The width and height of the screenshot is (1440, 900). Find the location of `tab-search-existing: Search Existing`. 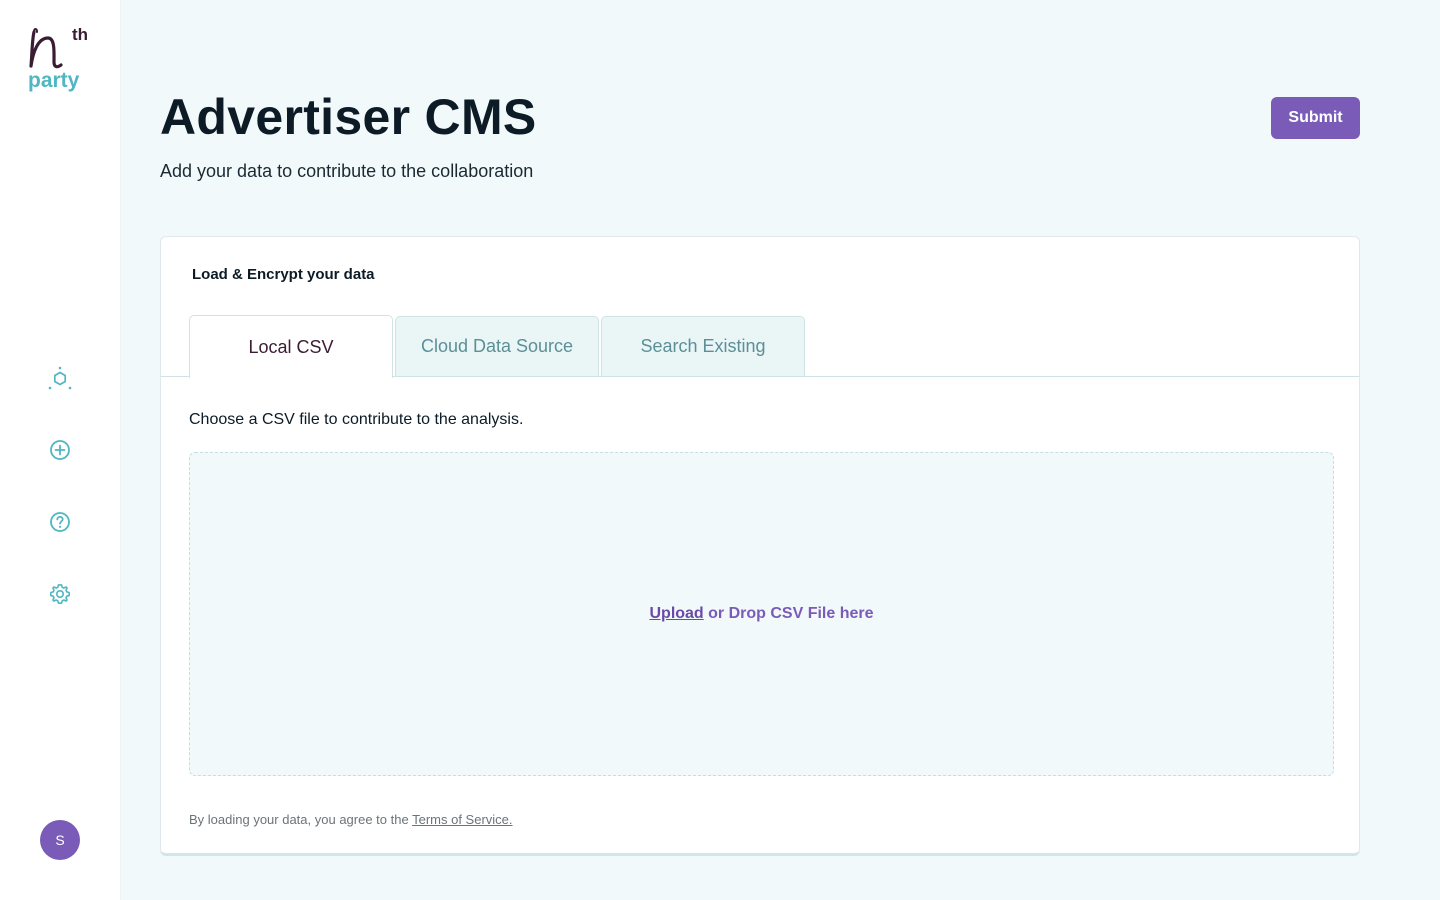

tab-search-existing: Search Existing is located at coordinates (703, 346).